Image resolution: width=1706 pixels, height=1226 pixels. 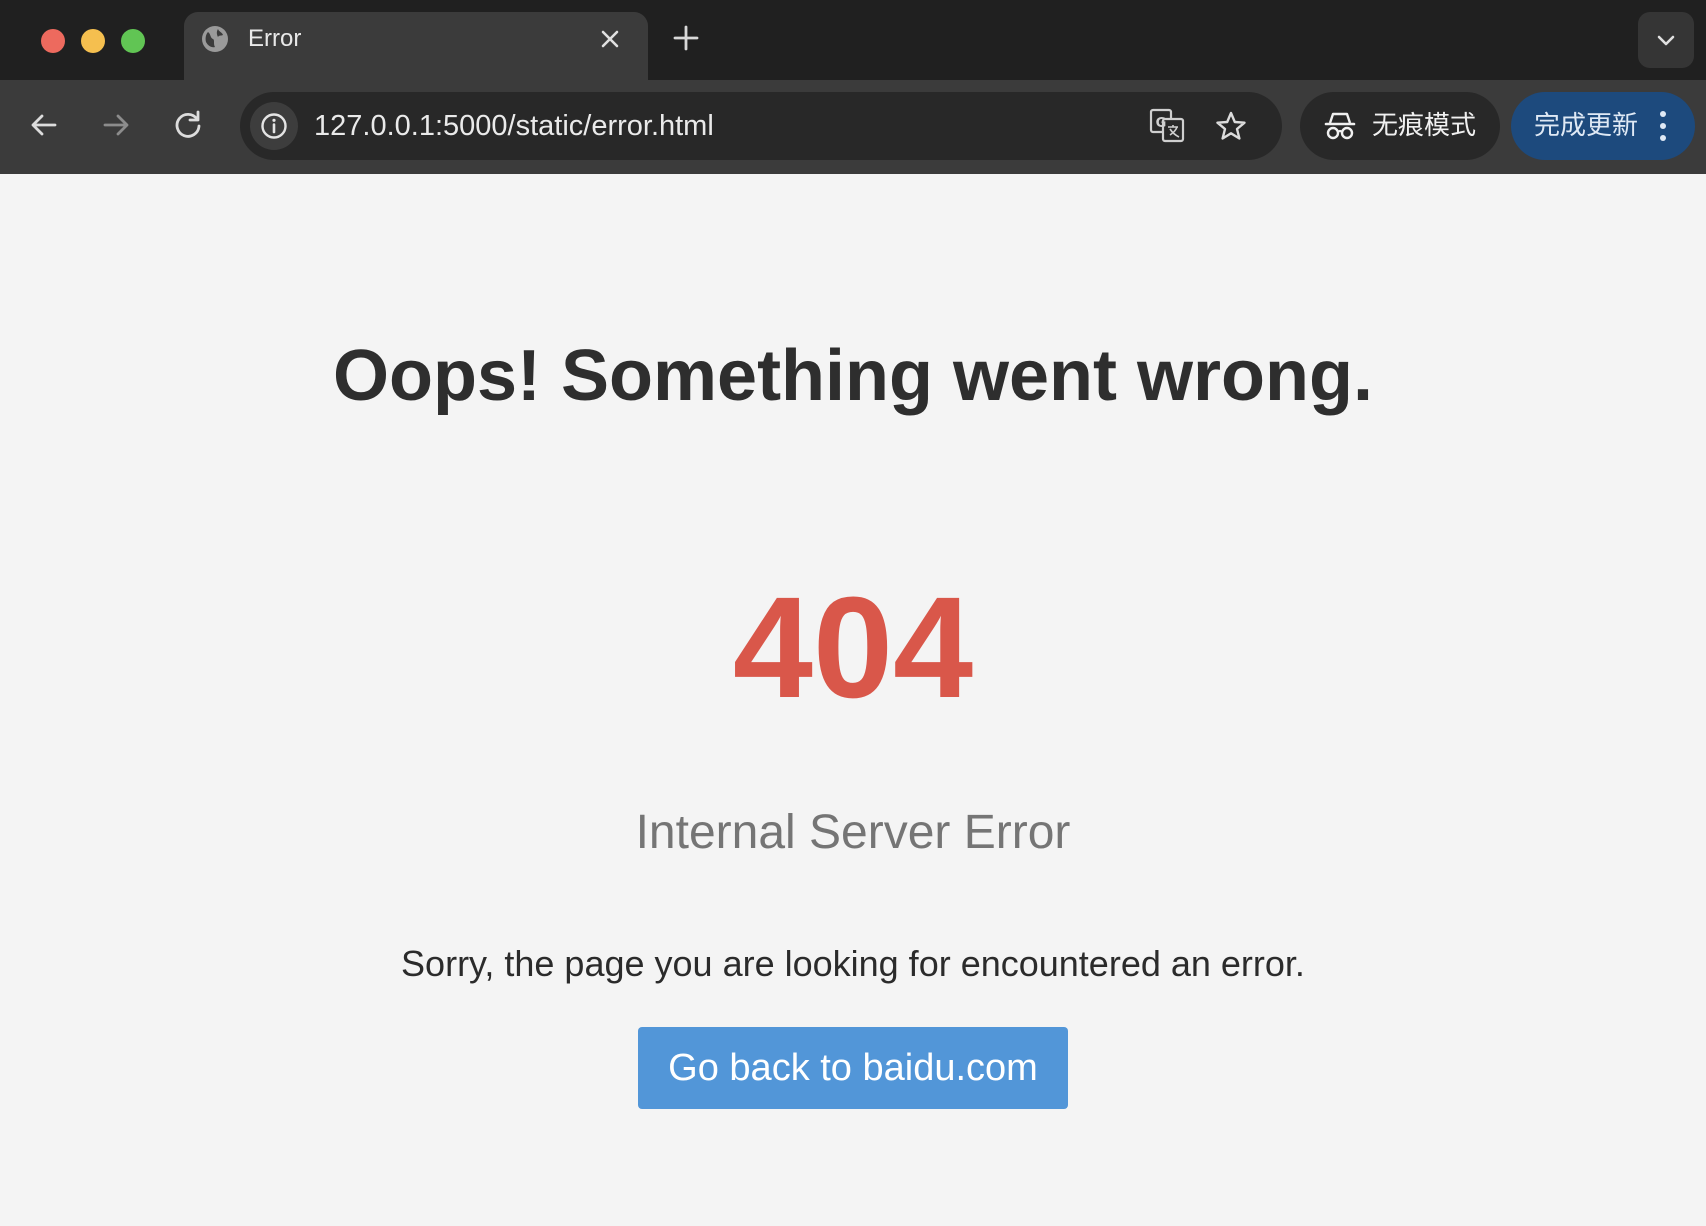 I want to click on update-label: 完成更新, so click(x=1586, y=126).